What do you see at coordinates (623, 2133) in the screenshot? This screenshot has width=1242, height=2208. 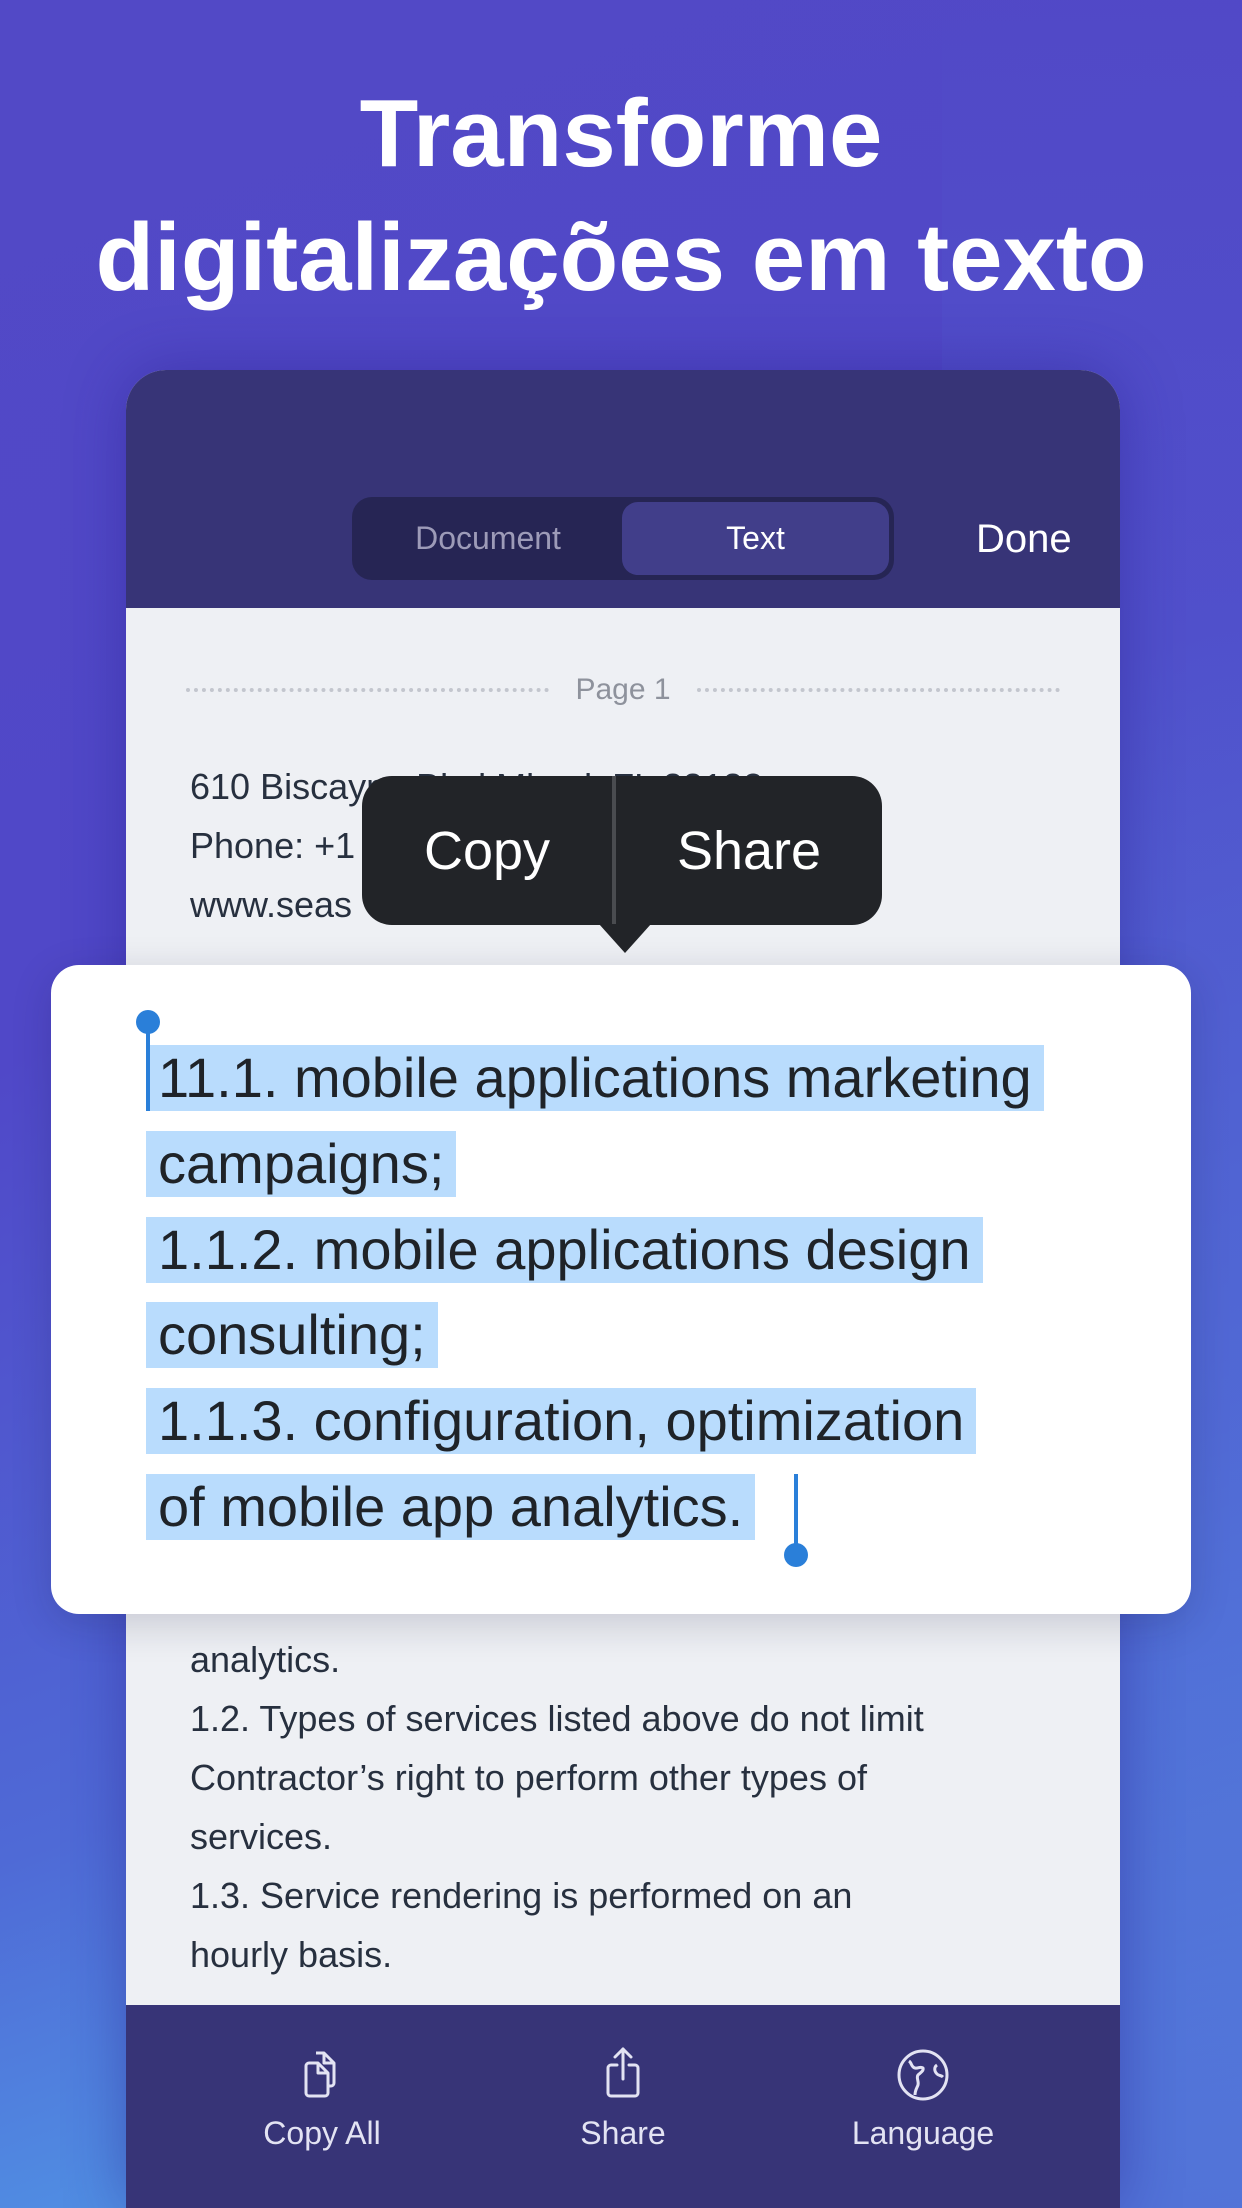 I see `share-label: Share` at bounding box center [623, 2133].